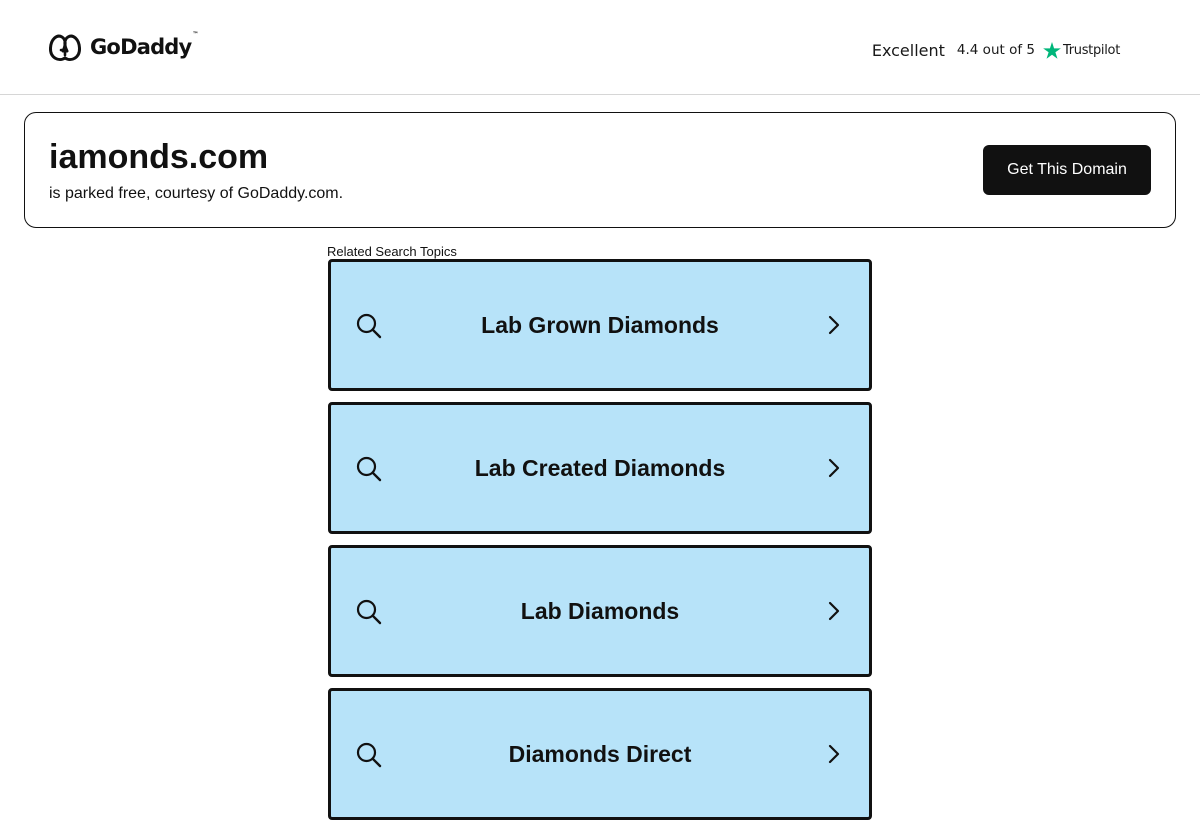 Image resolution: width=1200 pixels, height=831 pixels. Describe the element at coordinates (908, 50) in the screenshot. I see `rating-word: Excellent` at that location.